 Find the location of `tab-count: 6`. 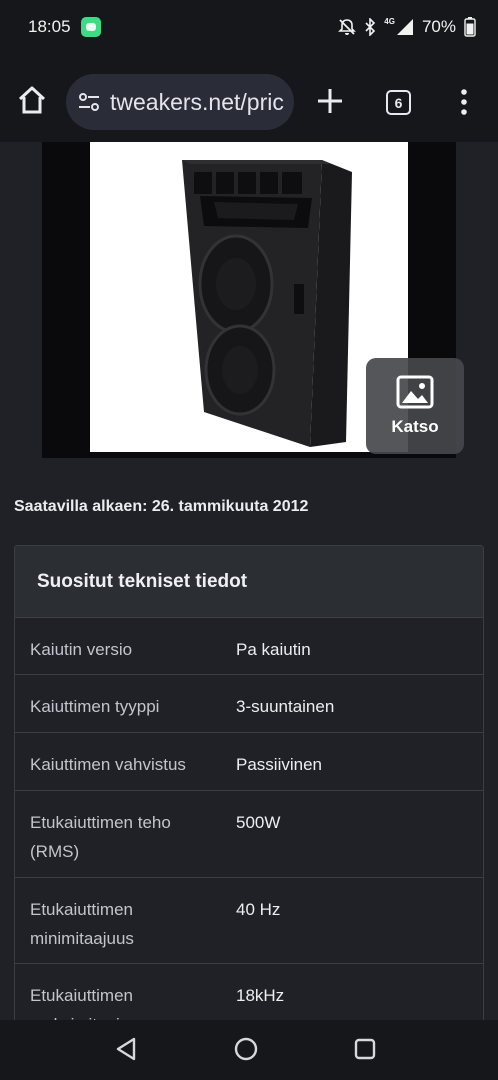

tab-count: 6 is located at coordinates (398, 102).